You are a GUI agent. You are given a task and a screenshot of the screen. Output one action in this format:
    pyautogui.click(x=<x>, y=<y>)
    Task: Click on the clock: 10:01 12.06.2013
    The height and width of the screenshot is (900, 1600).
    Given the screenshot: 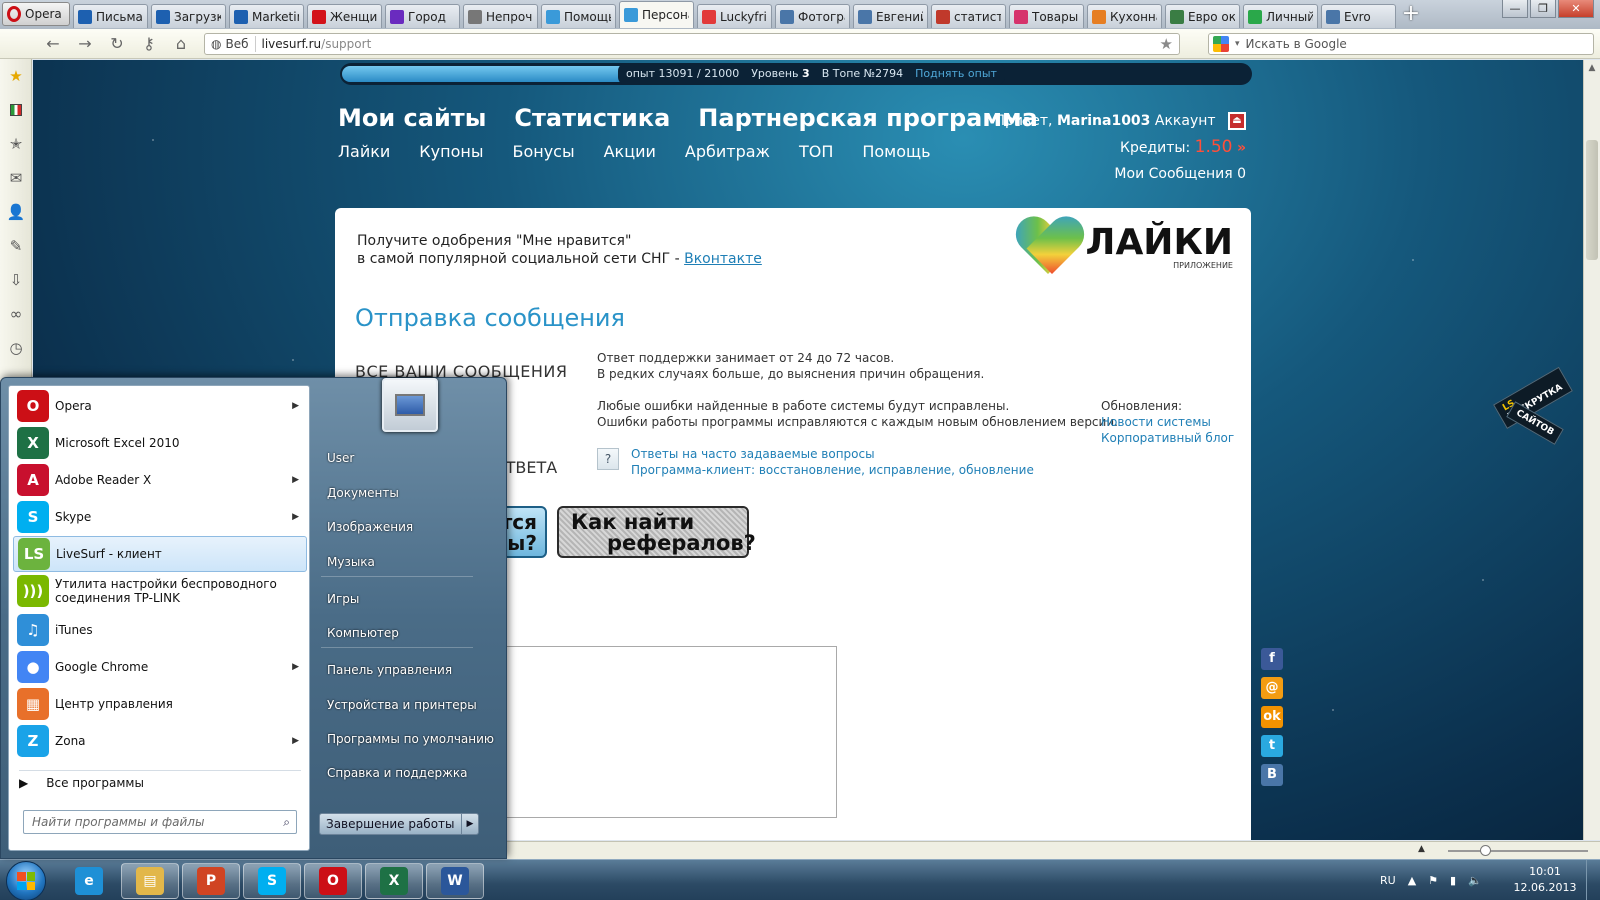 What is the action you would take?
    pyautogui.click(x=1545, y=880)
    